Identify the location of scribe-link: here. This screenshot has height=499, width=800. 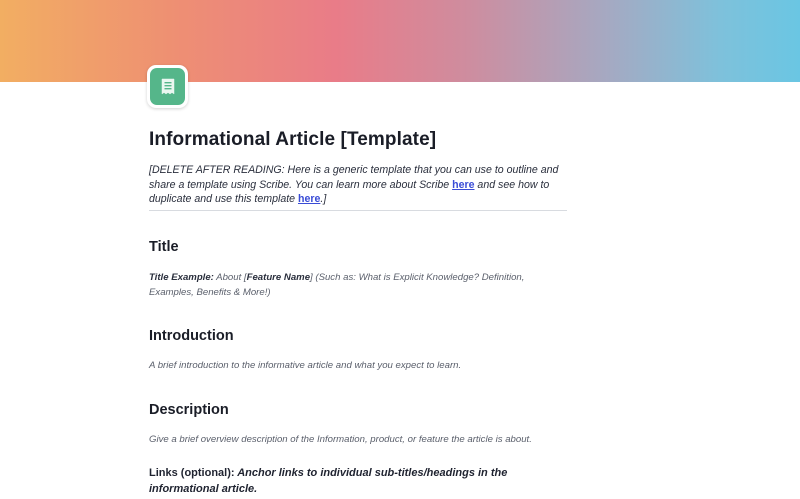
(463, 185).